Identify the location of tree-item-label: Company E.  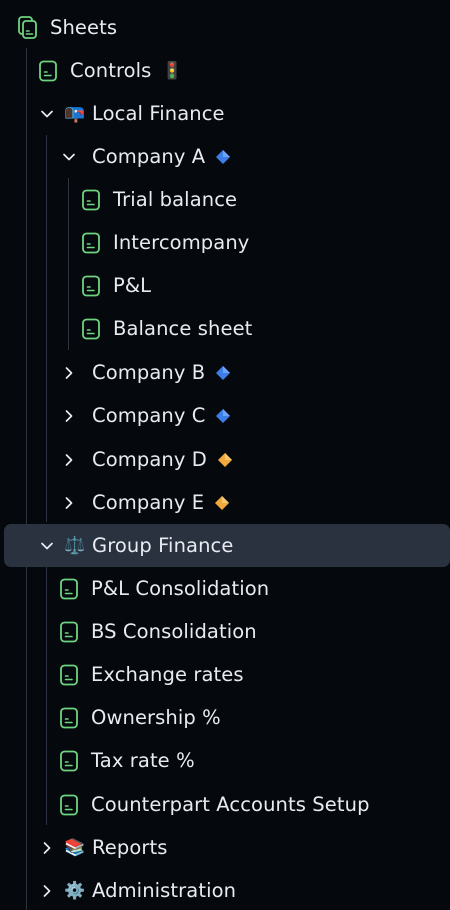
(148, 502).